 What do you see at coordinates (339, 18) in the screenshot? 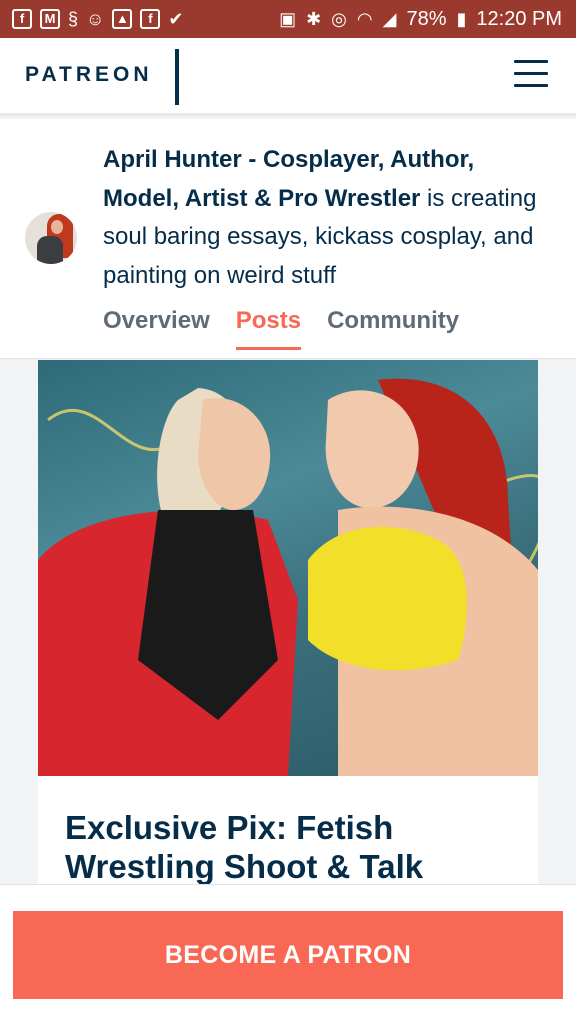
I see `nfc-icon: ◎` at bounding box center [339, 18].